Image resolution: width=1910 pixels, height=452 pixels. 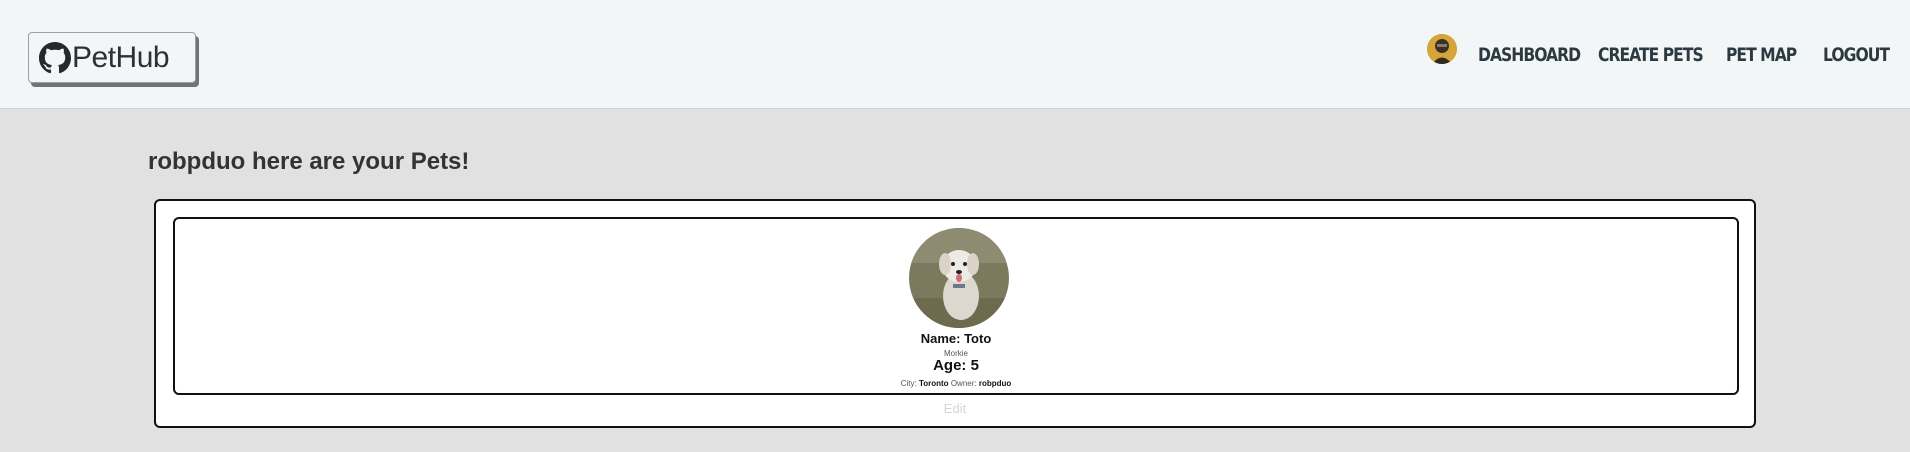 I want to click on user-avatar, so click(x=1442, y=49).